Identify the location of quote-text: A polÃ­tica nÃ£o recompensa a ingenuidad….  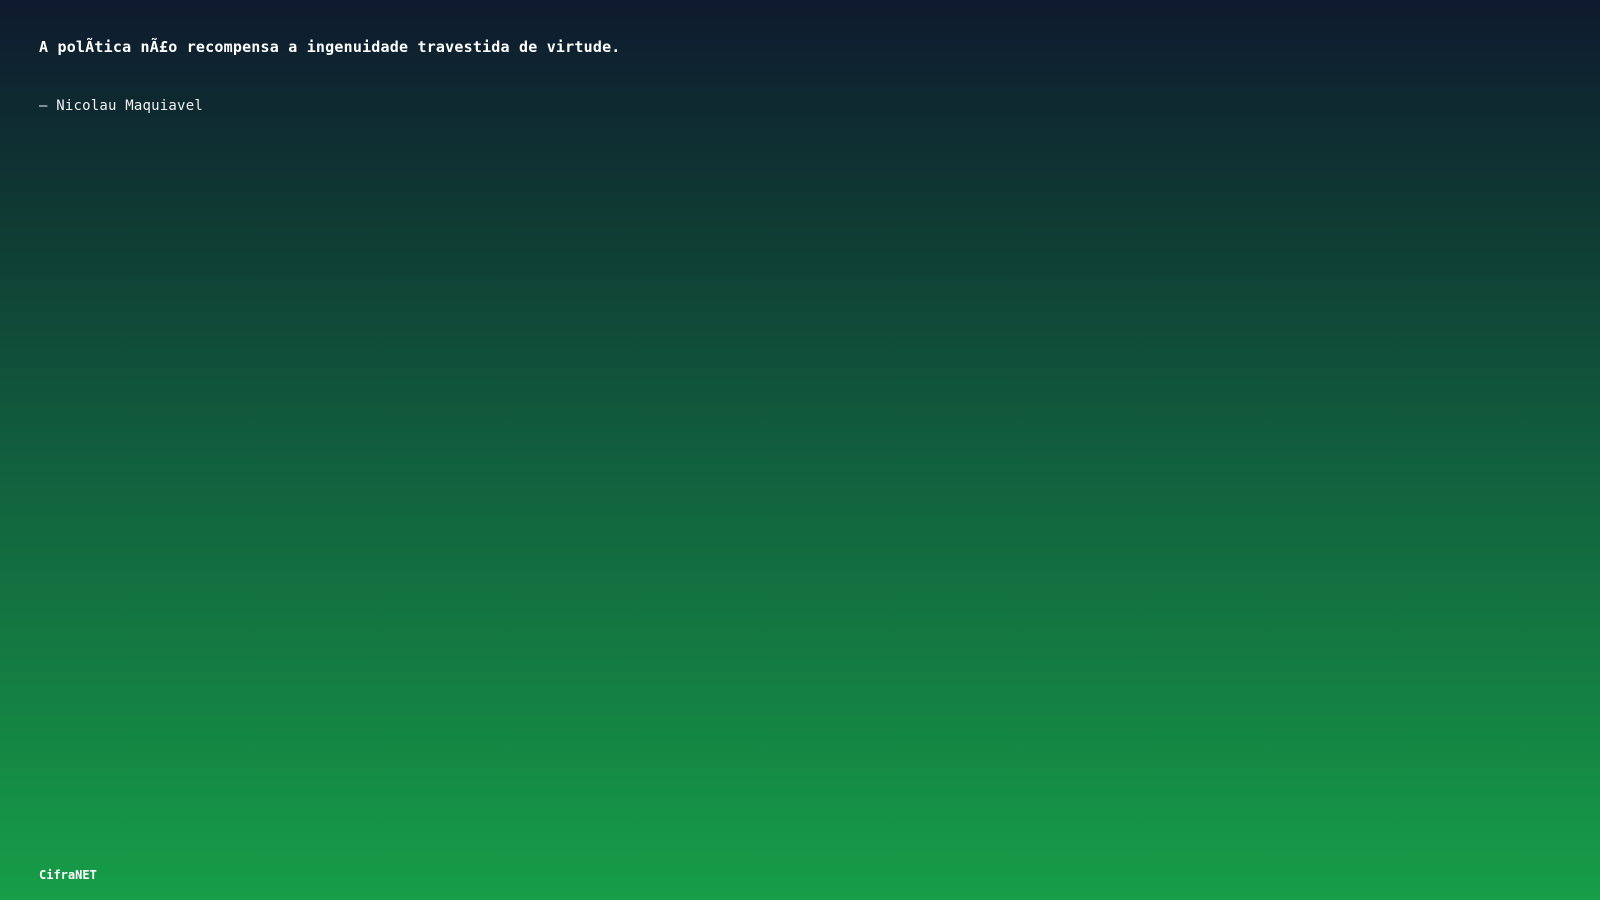
(330, 47).